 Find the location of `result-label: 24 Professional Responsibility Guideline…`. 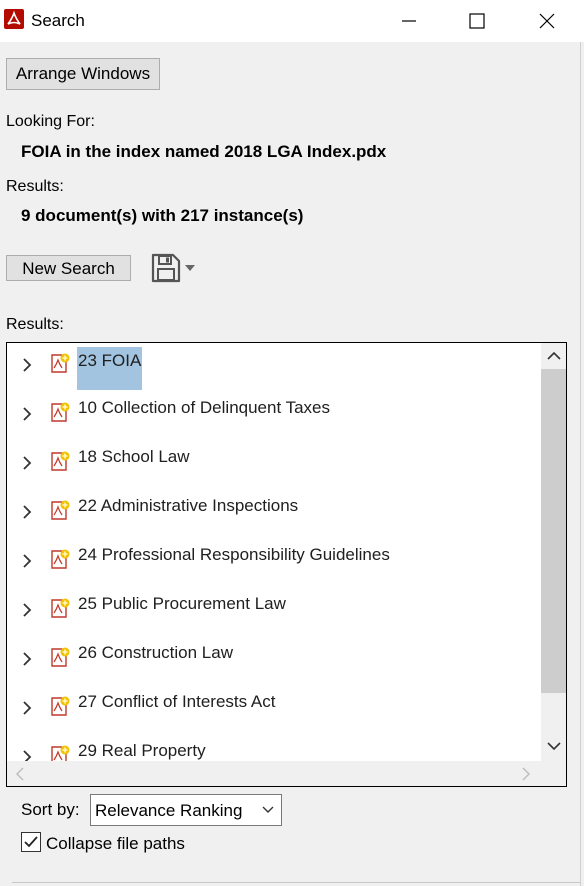

result-label: 24 Professional Responsibility Guideline… is located at coordinates (234, 555).